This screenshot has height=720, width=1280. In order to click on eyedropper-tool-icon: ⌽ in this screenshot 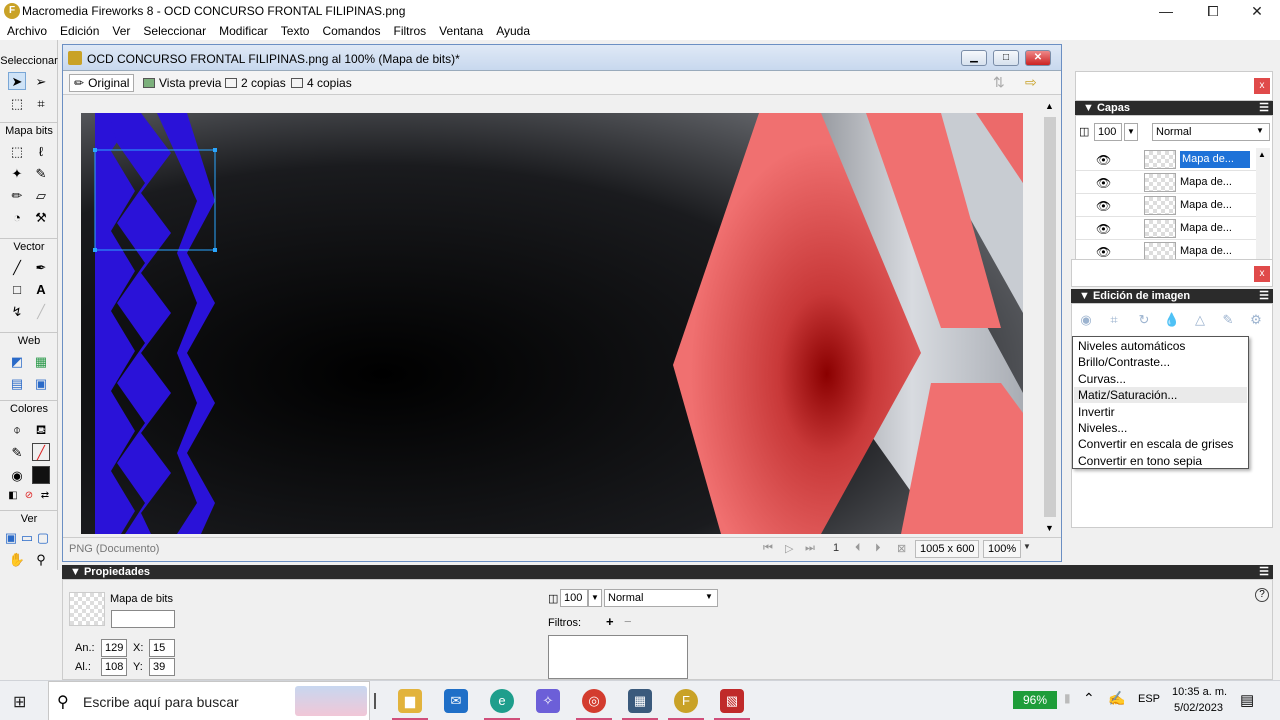, I will do `click(17, 429)`.